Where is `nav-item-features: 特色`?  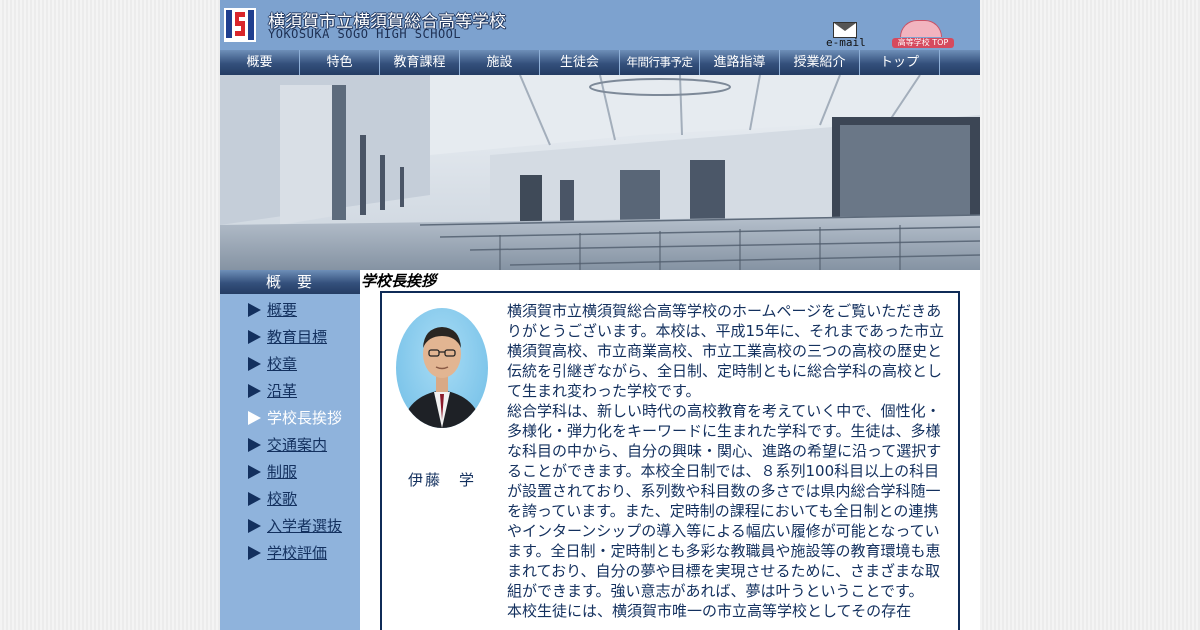
nav-item-features: 特色 is located at coordinates (340, 62).